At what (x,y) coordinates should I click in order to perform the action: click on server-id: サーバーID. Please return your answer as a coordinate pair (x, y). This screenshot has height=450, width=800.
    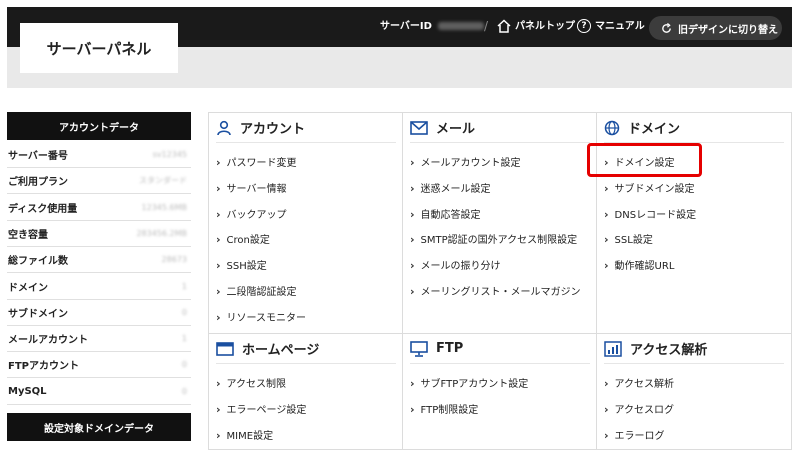
    Looking at the image, I should click on (432, 27).